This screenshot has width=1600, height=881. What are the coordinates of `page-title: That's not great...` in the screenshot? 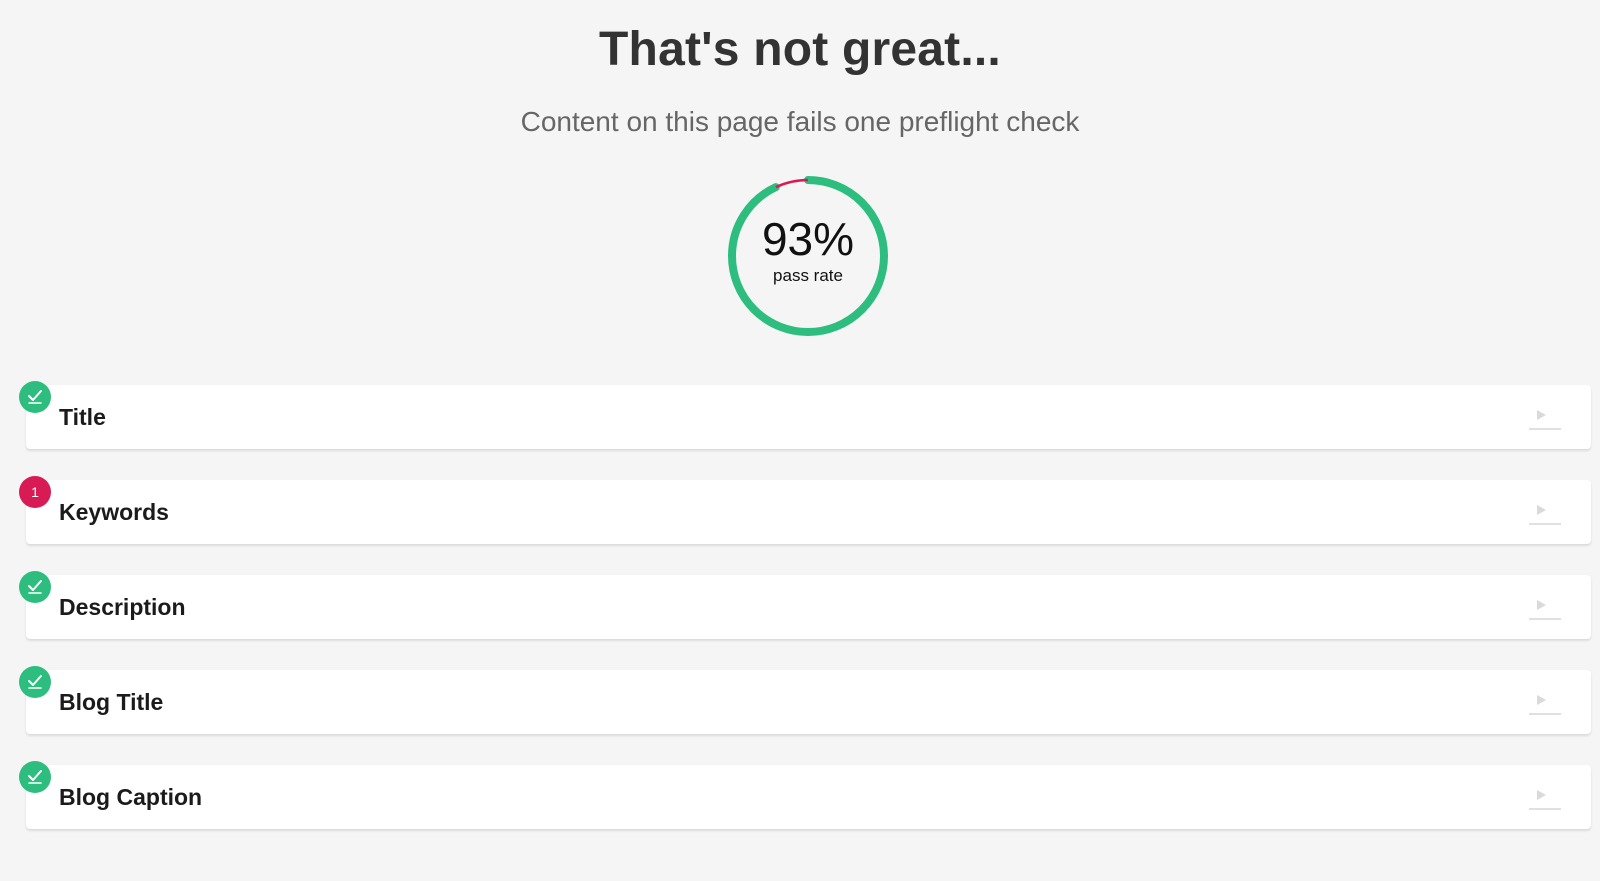 It's located at (800, 49).